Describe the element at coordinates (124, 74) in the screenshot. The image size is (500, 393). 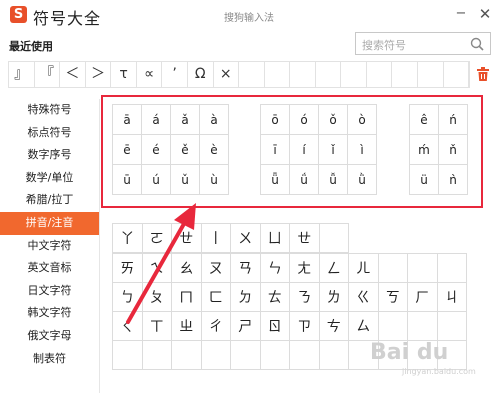
I see `recent-symbol: τ` at that location.